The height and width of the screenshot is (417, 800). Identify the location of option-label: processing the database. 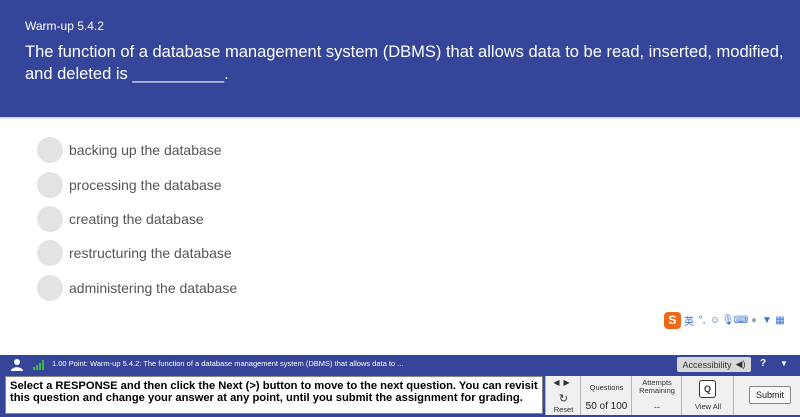
(145, 184).